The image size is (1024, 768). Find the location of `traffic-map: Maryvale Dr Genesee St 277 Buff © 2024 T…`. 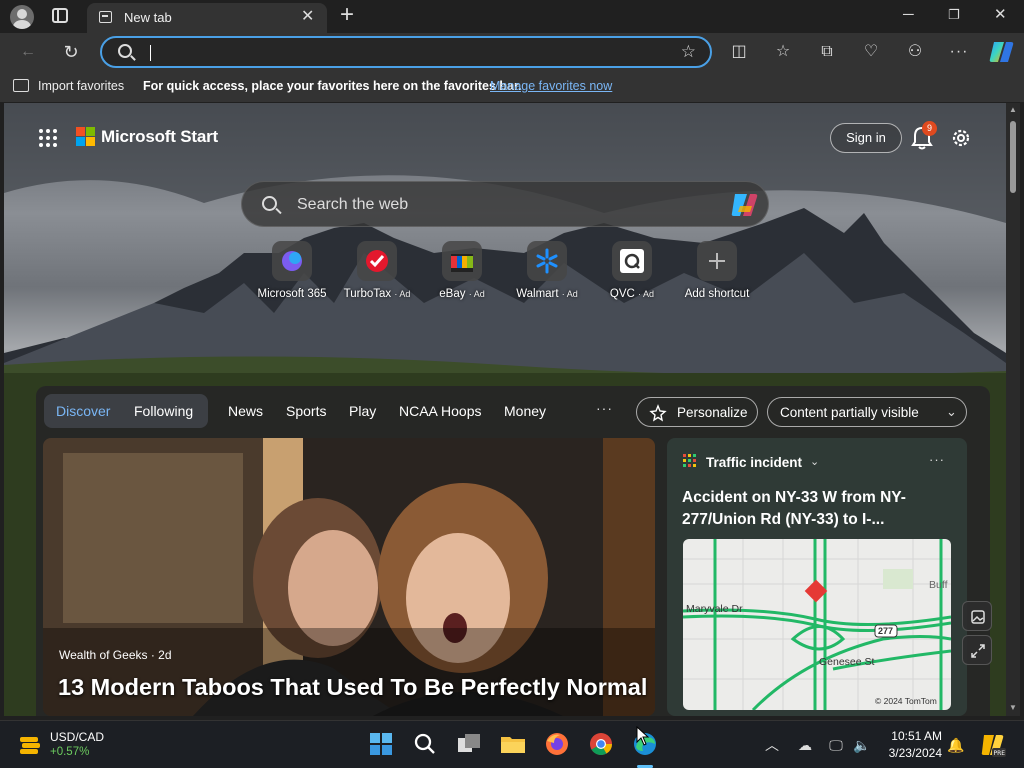

traffic-map: Maryvale Dr Genesee St 277 Buff © 2024 T… is located at coordinates (817, 624).